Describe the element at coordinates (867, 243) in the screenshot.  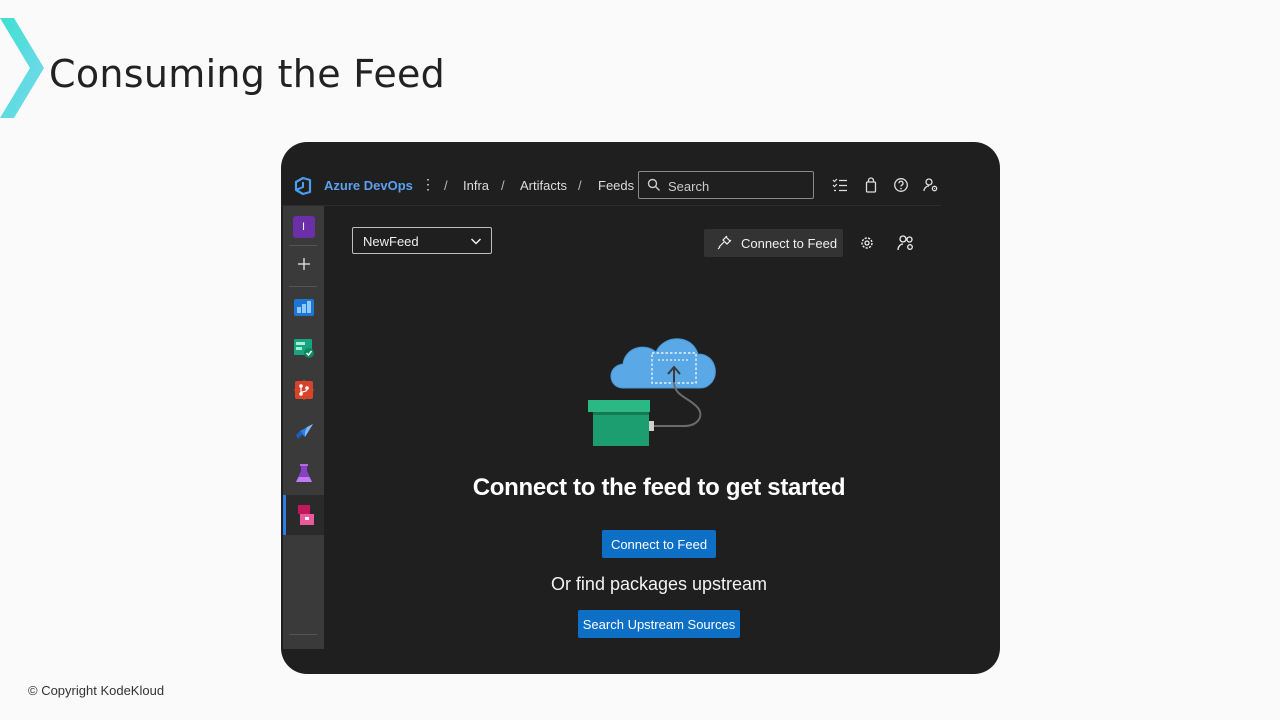
I see `feed-settings-gear-icon` at that location.